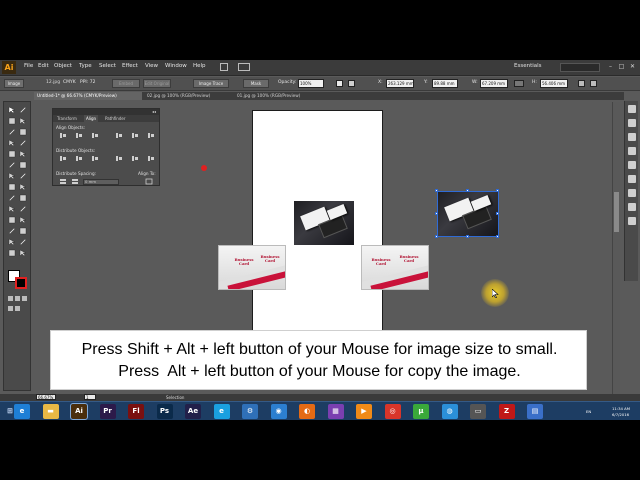 This screenshot has height=480, width=640. What do you see at coordinates (23, 209) in the screenshot?
I see `gradient-tool-icon` at bounding box center [23, 209].